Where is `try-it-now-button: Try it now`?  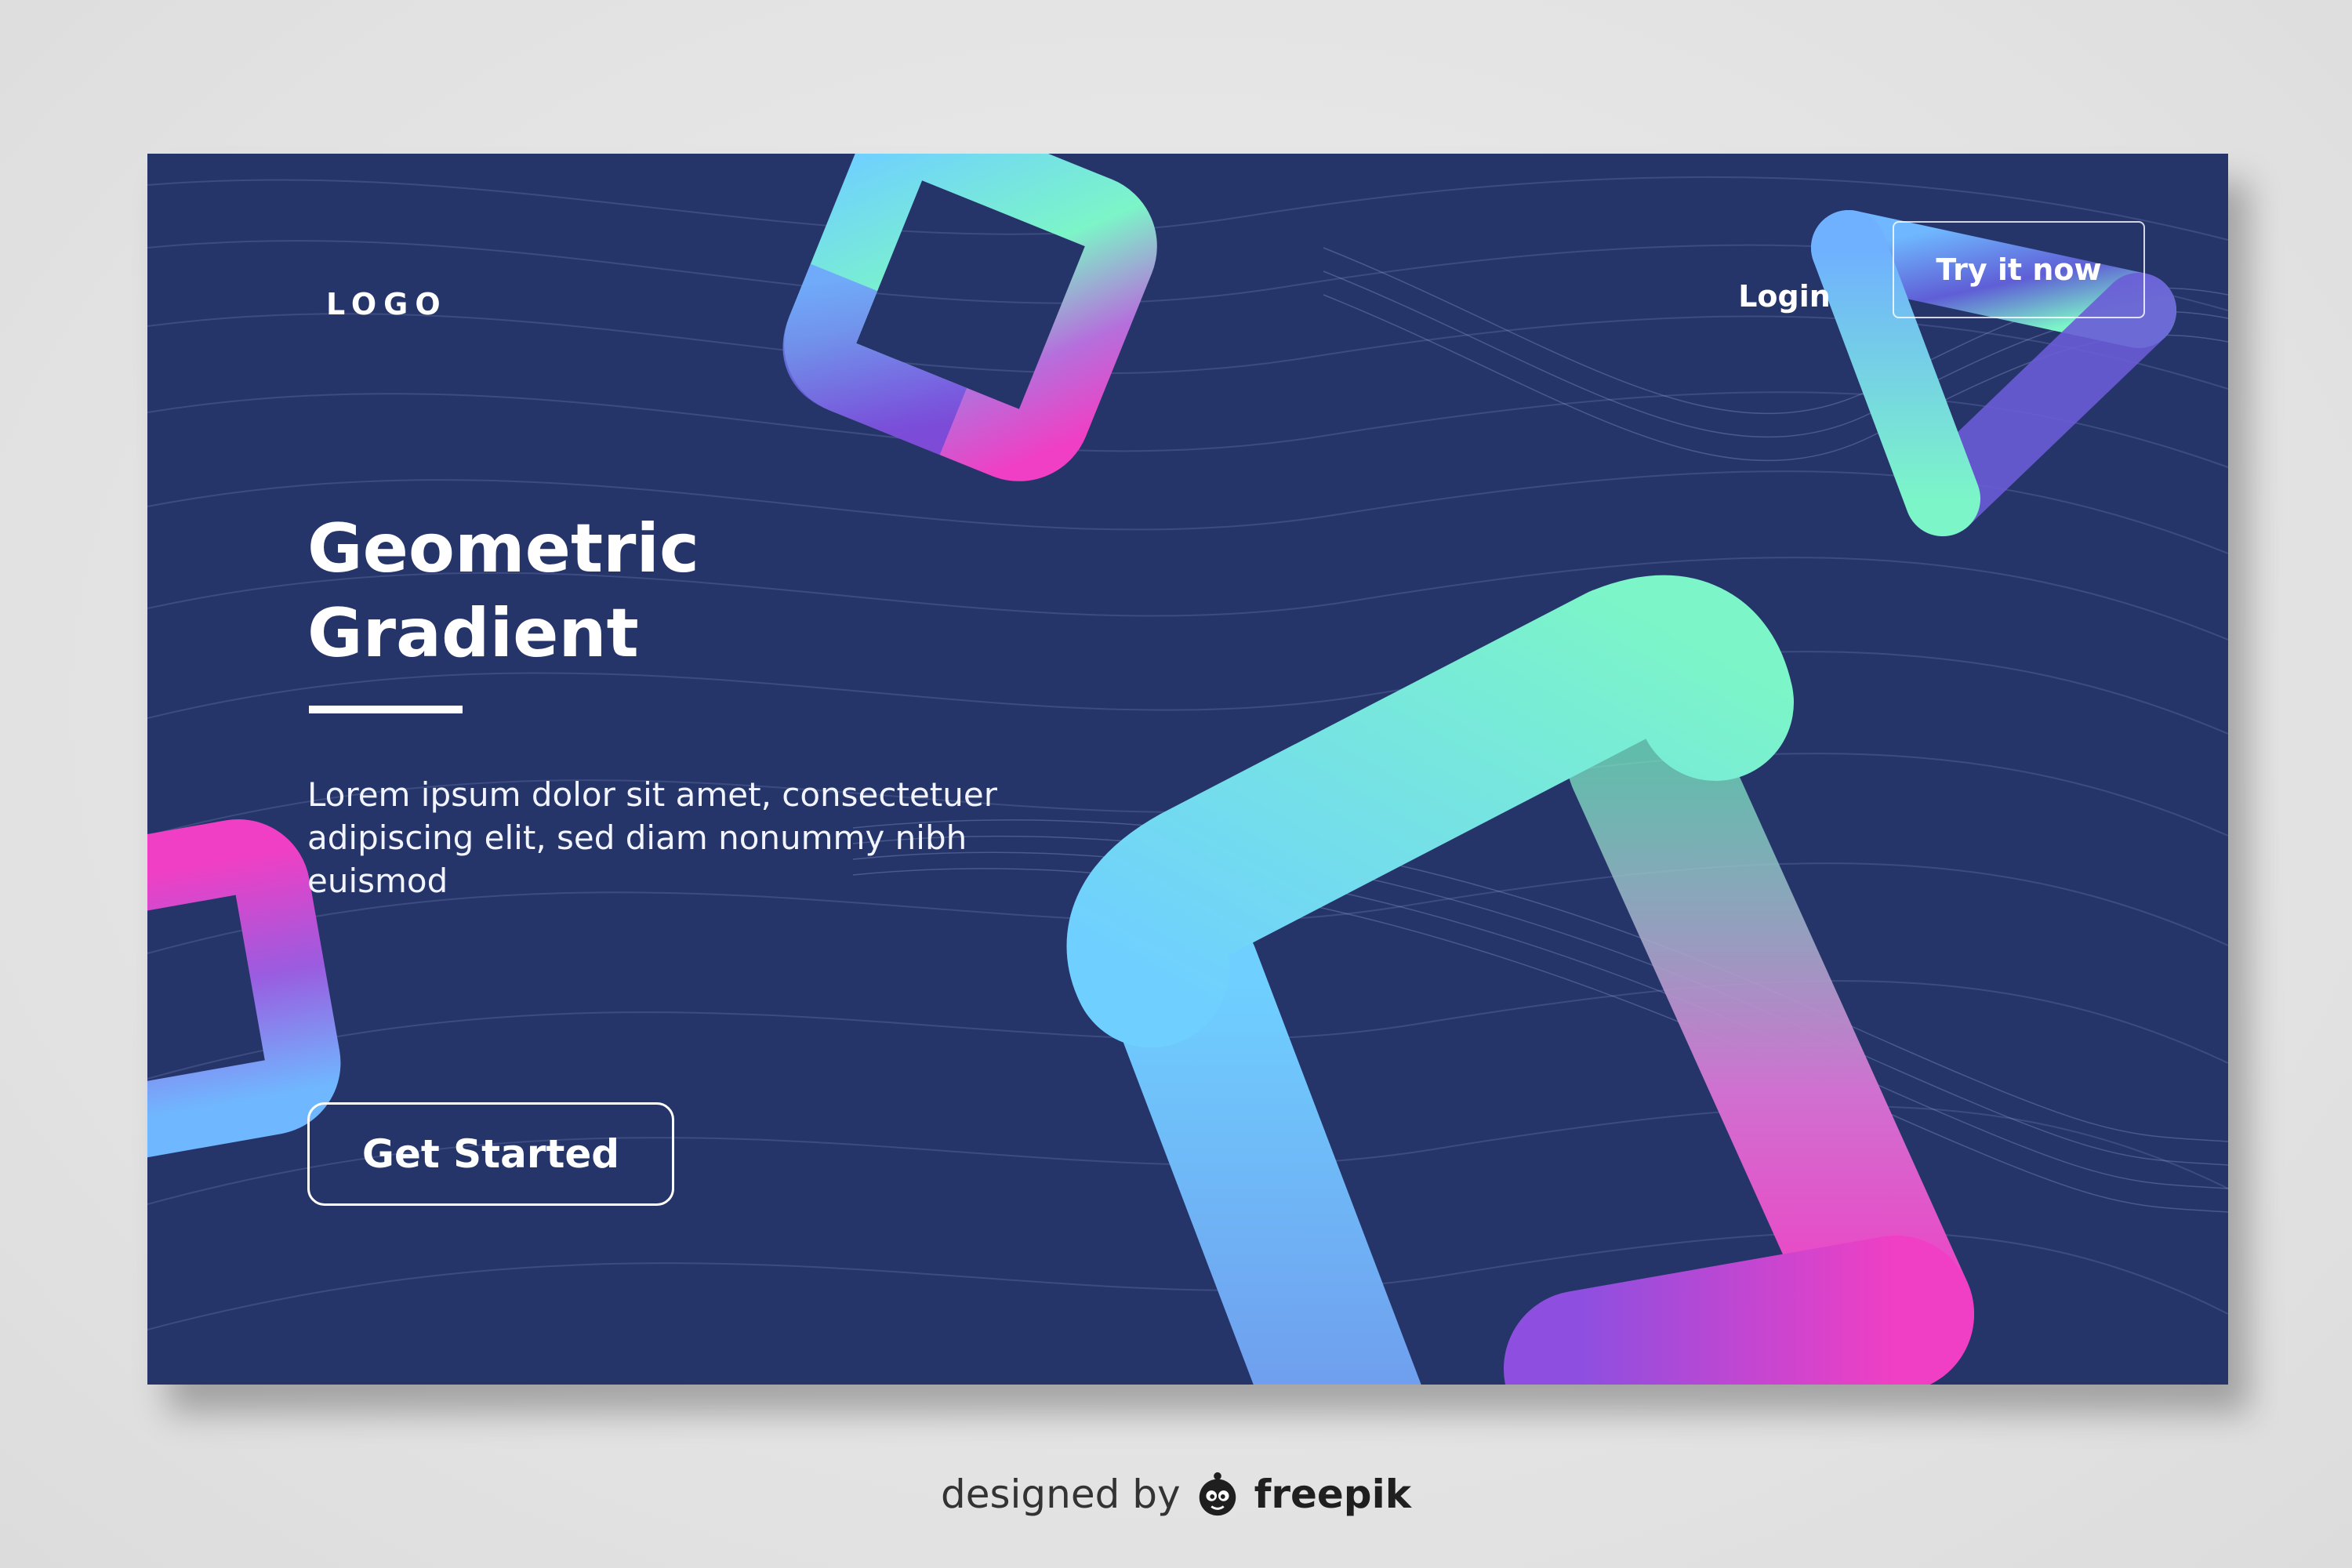
try-it-now-button: Try it now is located at coordinates (2019, 269).